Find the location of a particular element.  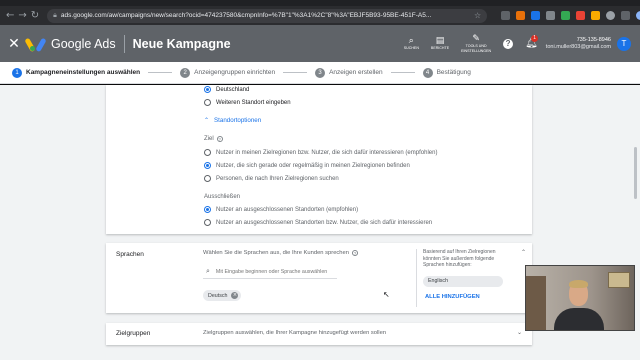

search-button: ⌕ SUCHEN is located at coordinates (411, 43).